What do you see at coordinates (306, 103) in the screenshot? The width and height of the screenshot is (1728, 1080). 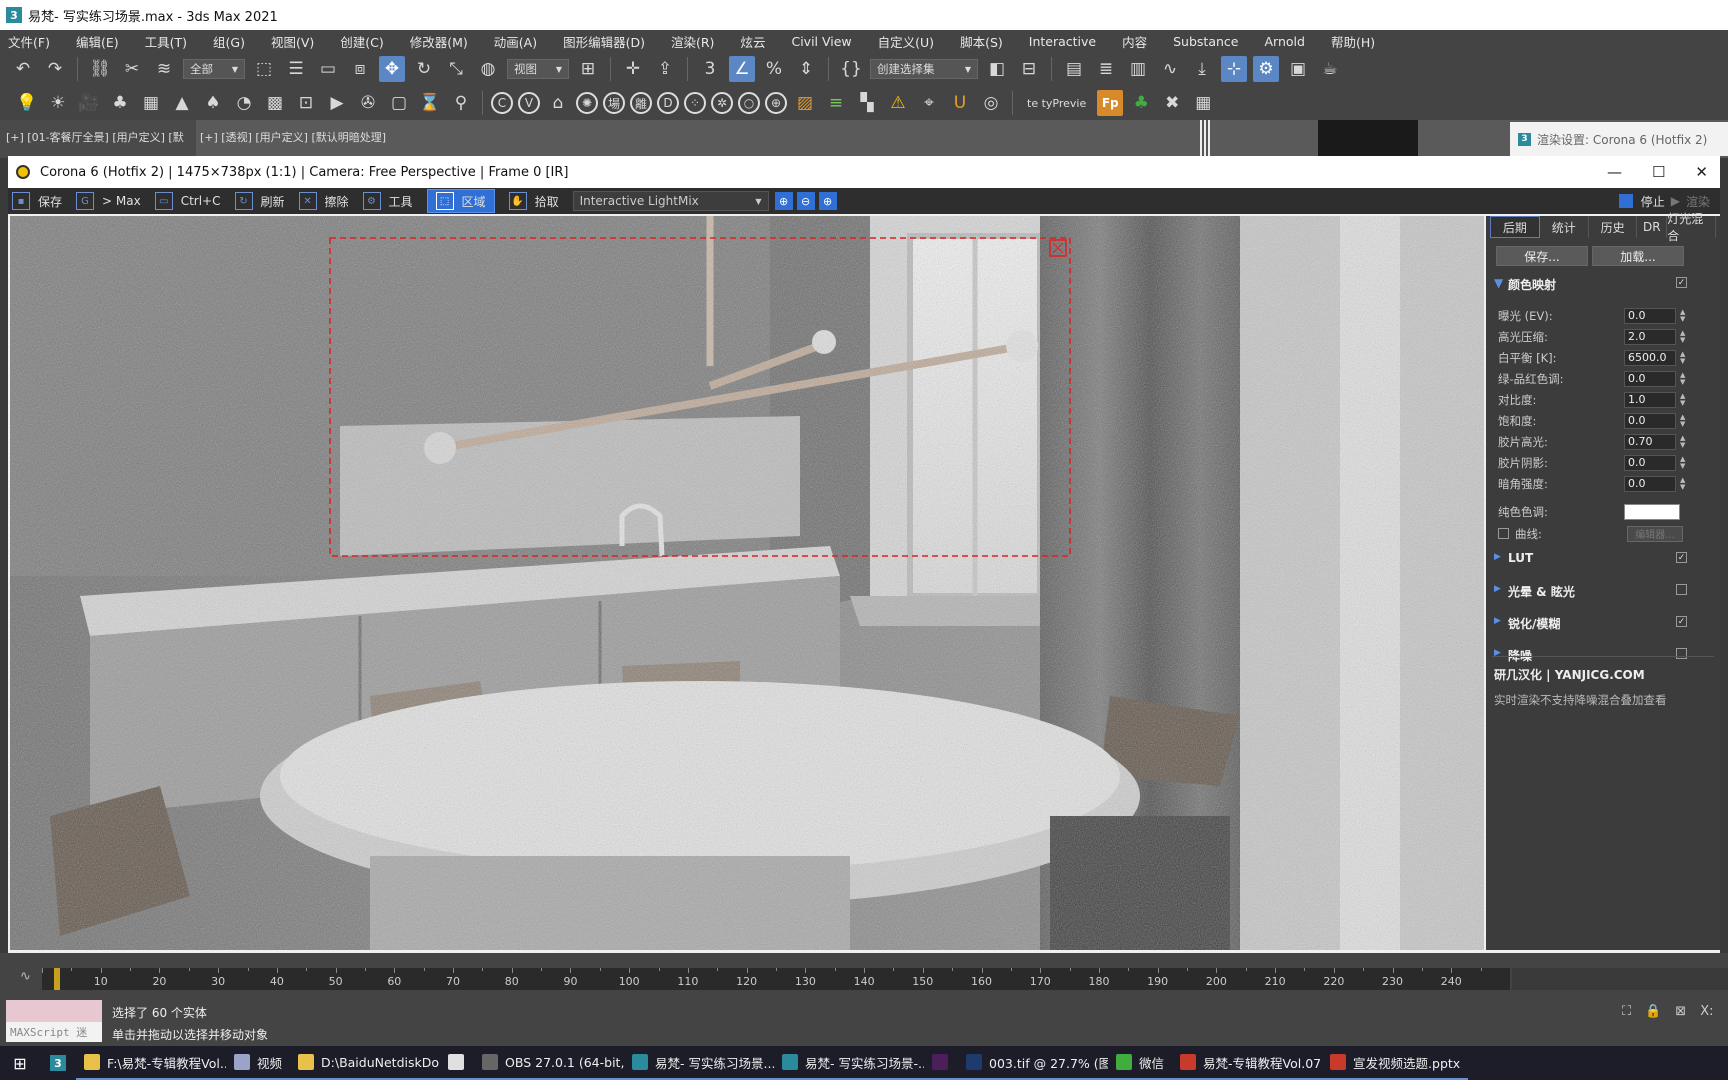 I see `converter-icon: ⊡` at bounding box center [306, 103].